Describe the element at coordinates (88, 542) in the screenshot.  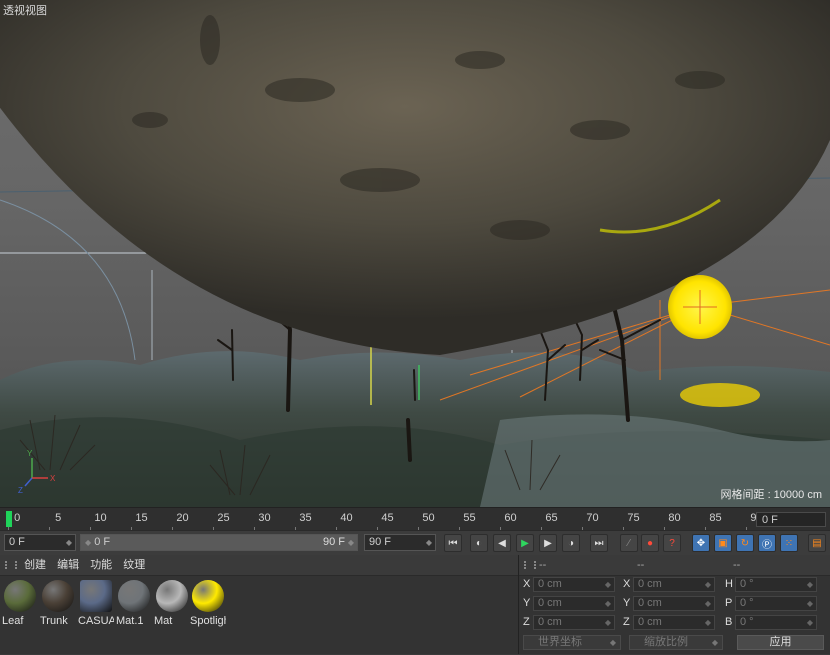
I see `range-arrow-icon: ◆` at that location.